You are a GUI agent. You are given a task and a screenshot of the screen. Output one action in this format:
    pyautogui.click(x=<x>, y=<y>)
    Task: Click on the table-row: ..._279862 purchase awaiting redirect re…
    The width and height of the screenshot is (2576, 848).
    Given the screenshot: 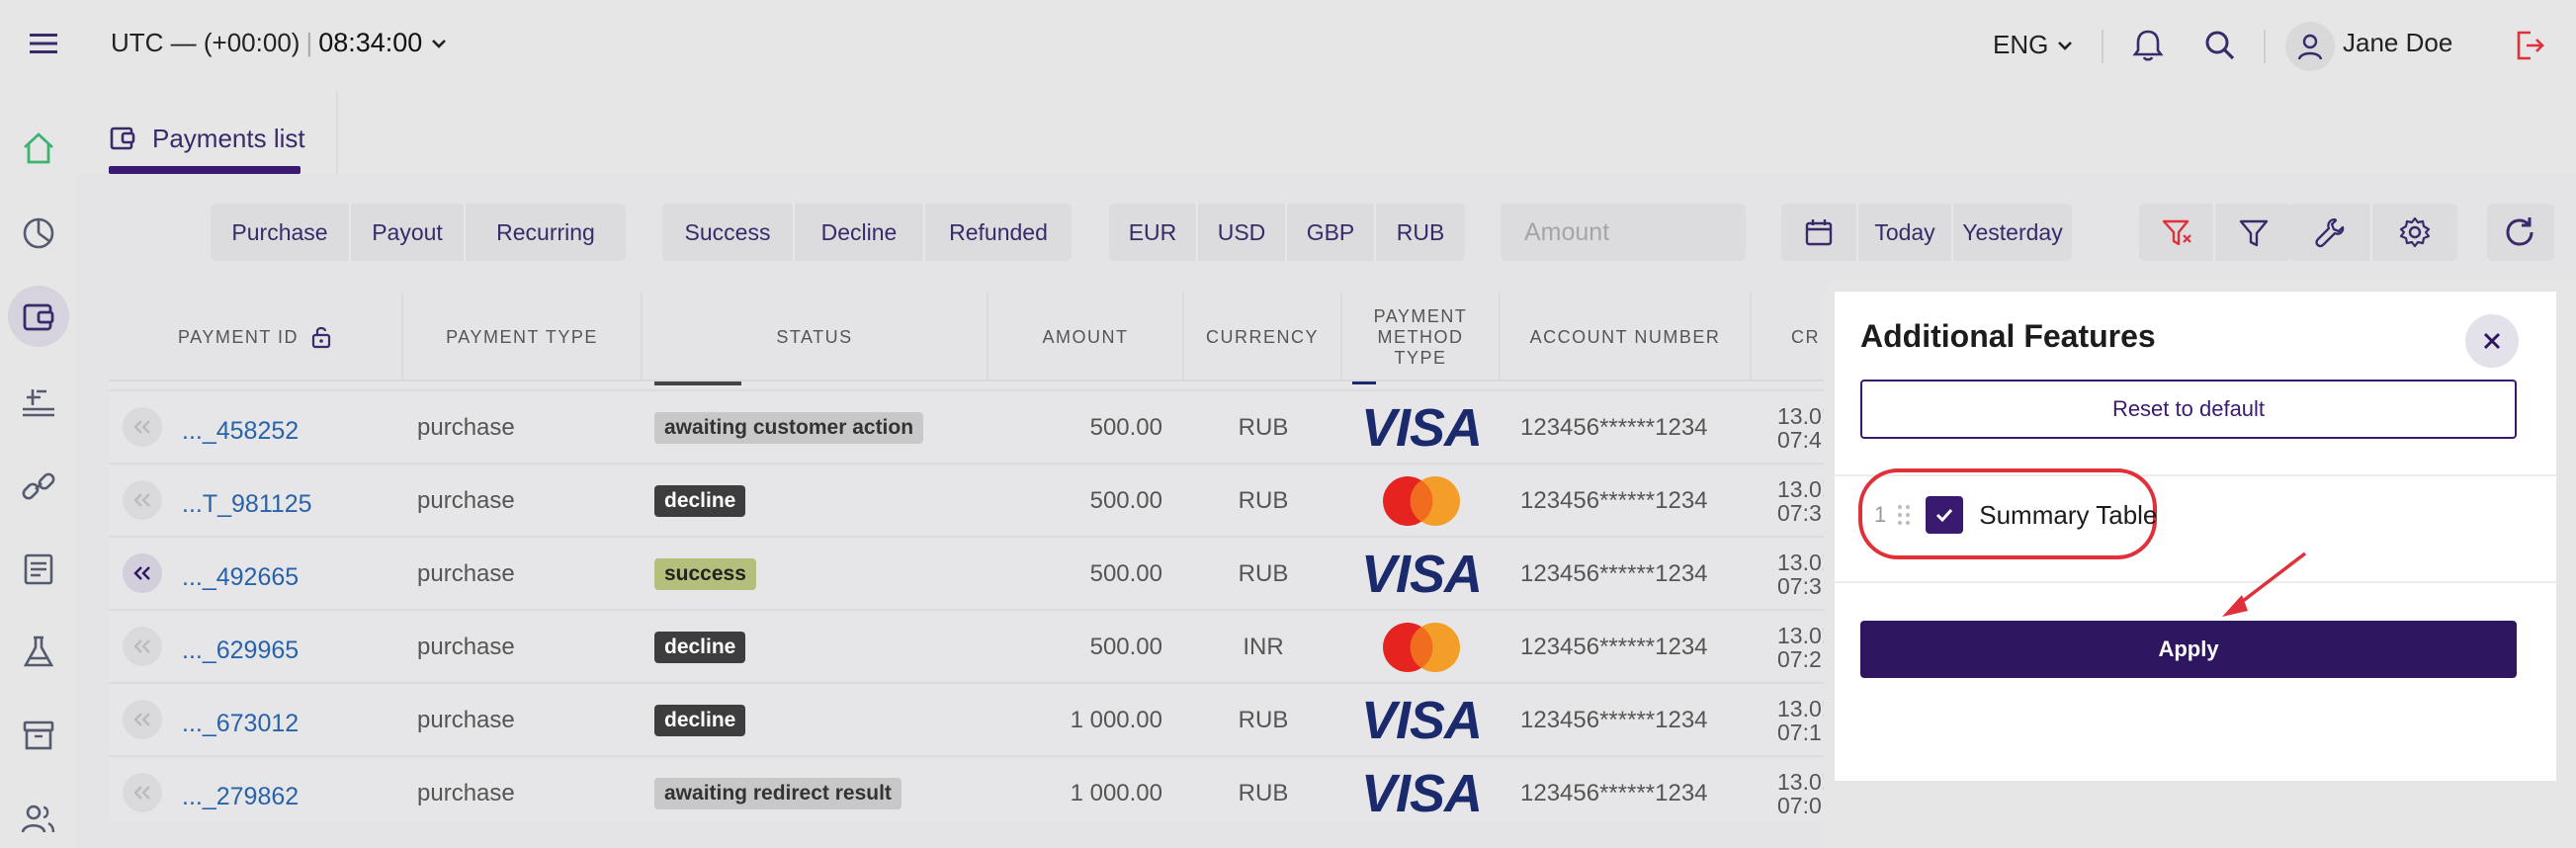 What is the action you would take?
    pyautogui.click(x=996, y=789)
    